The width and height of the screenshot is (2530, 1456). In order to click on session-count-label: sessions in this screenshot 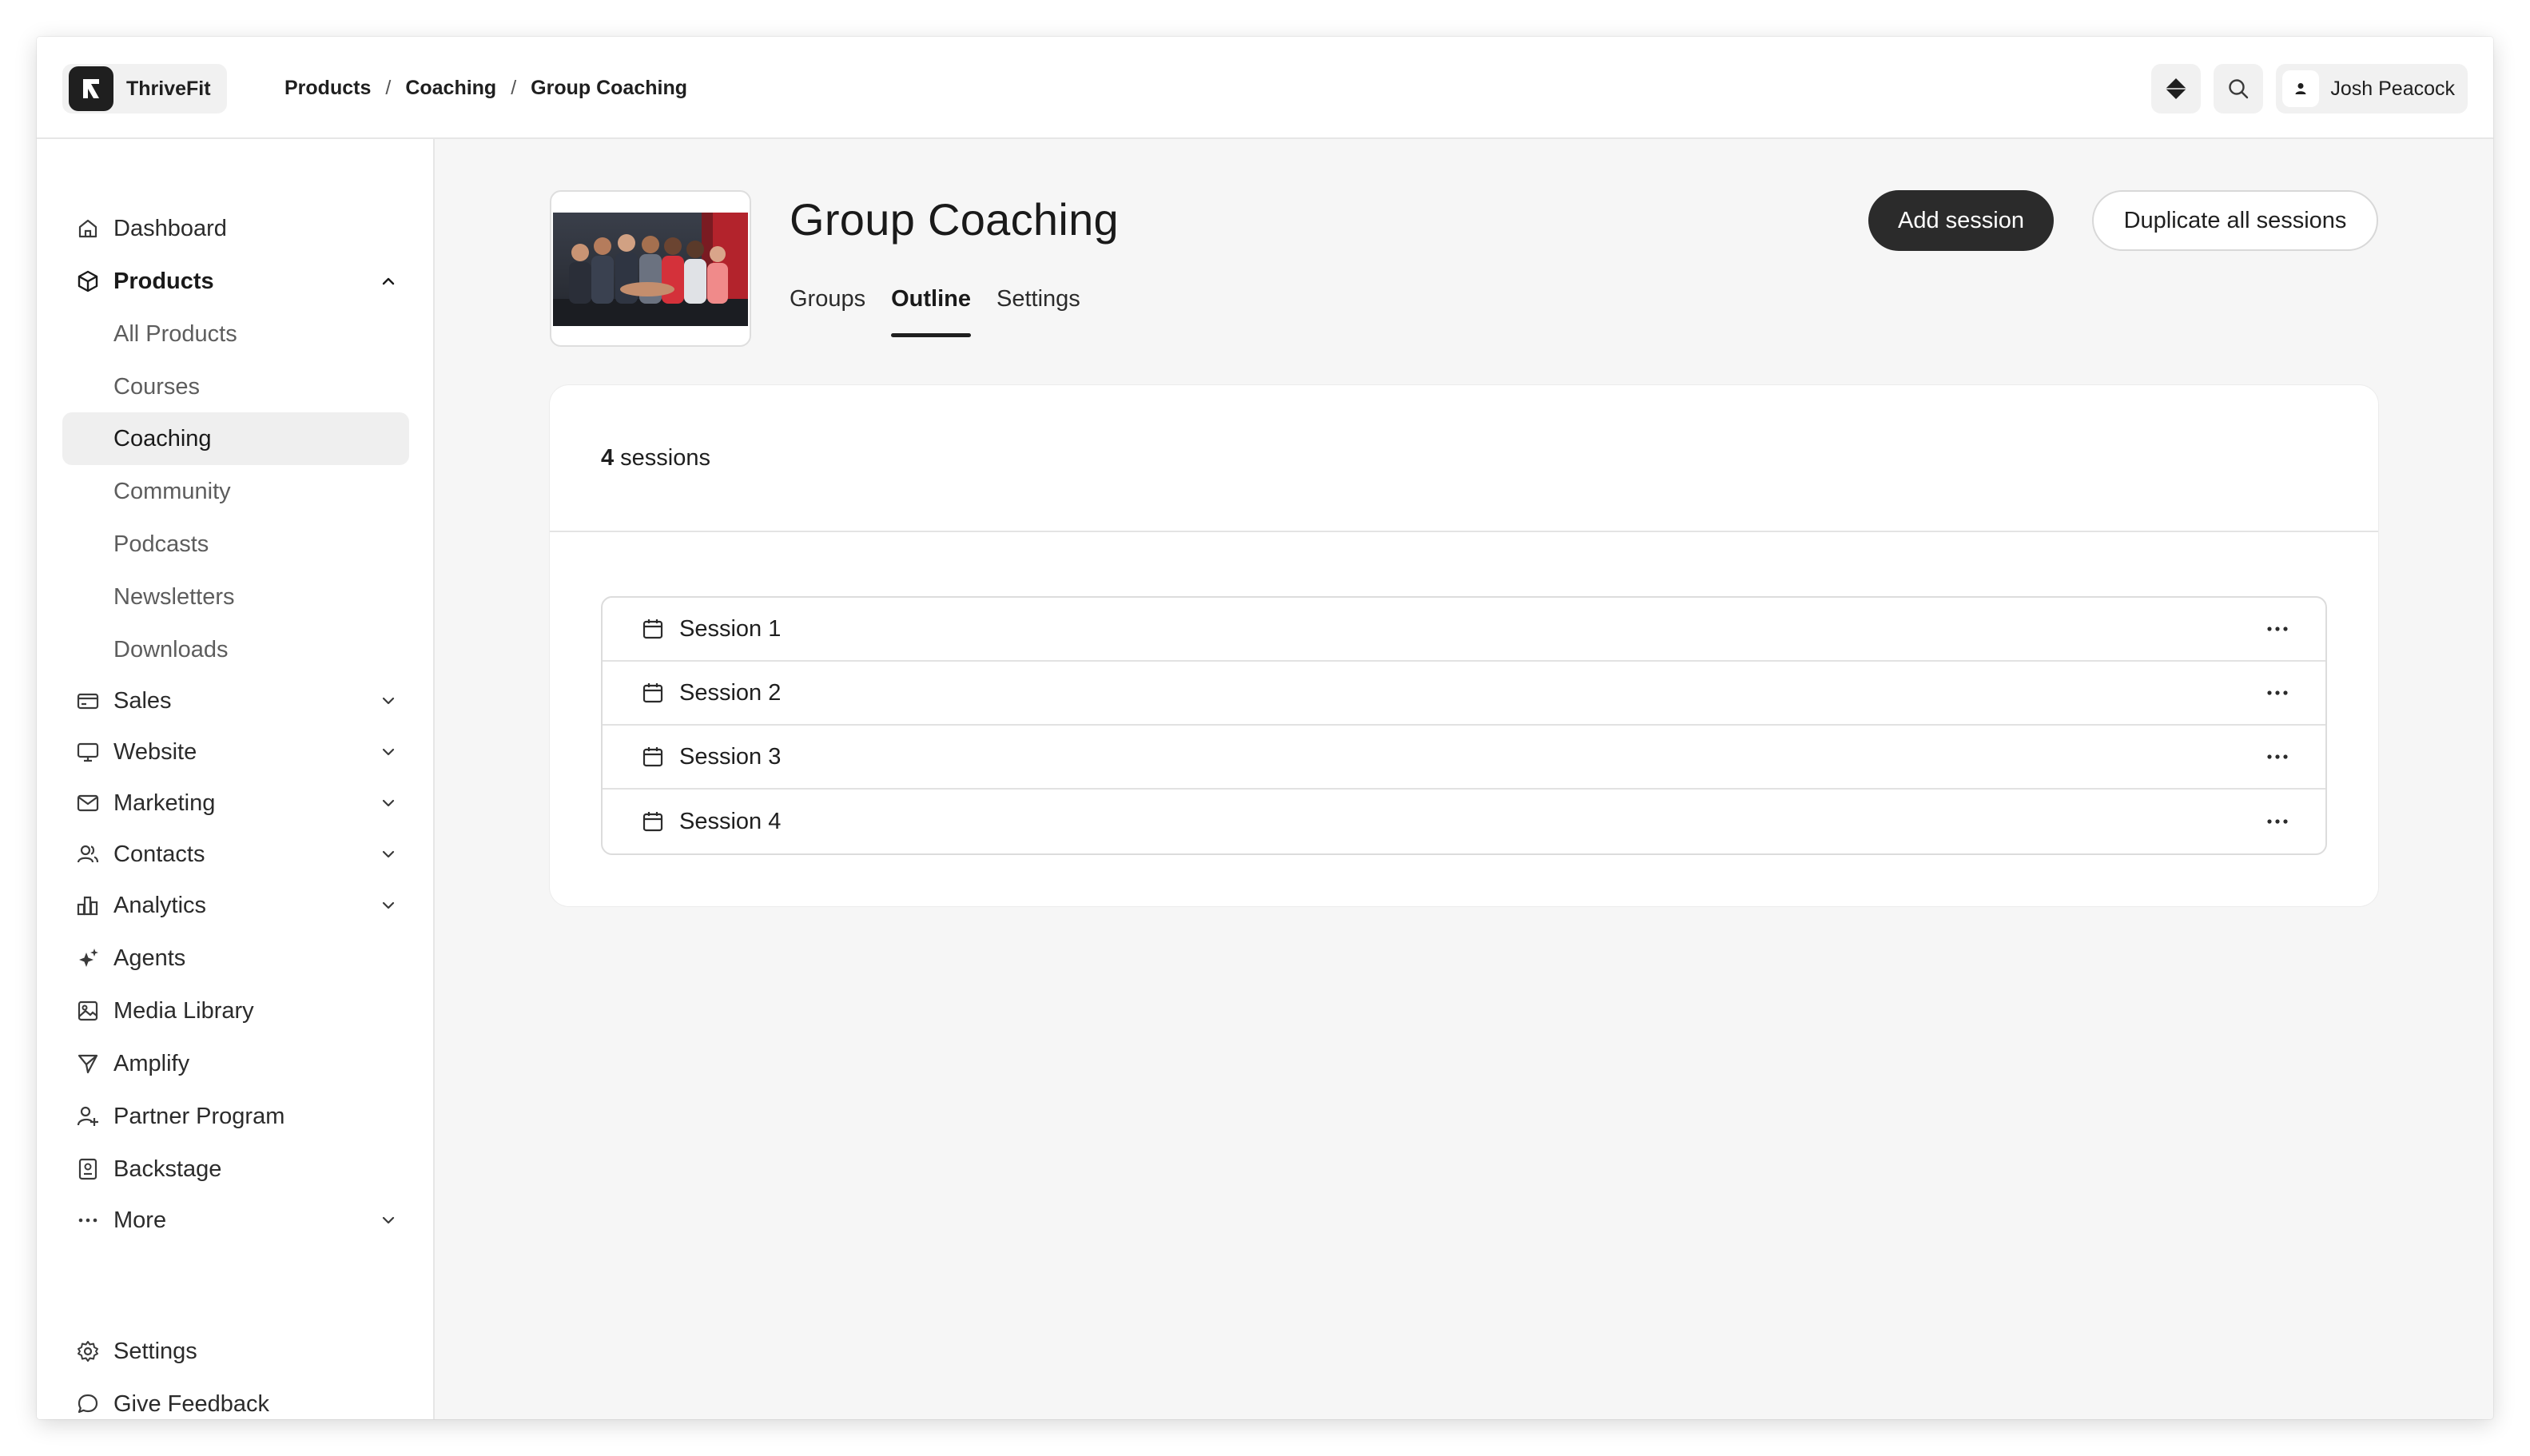, I will do `click(665, 457)`.